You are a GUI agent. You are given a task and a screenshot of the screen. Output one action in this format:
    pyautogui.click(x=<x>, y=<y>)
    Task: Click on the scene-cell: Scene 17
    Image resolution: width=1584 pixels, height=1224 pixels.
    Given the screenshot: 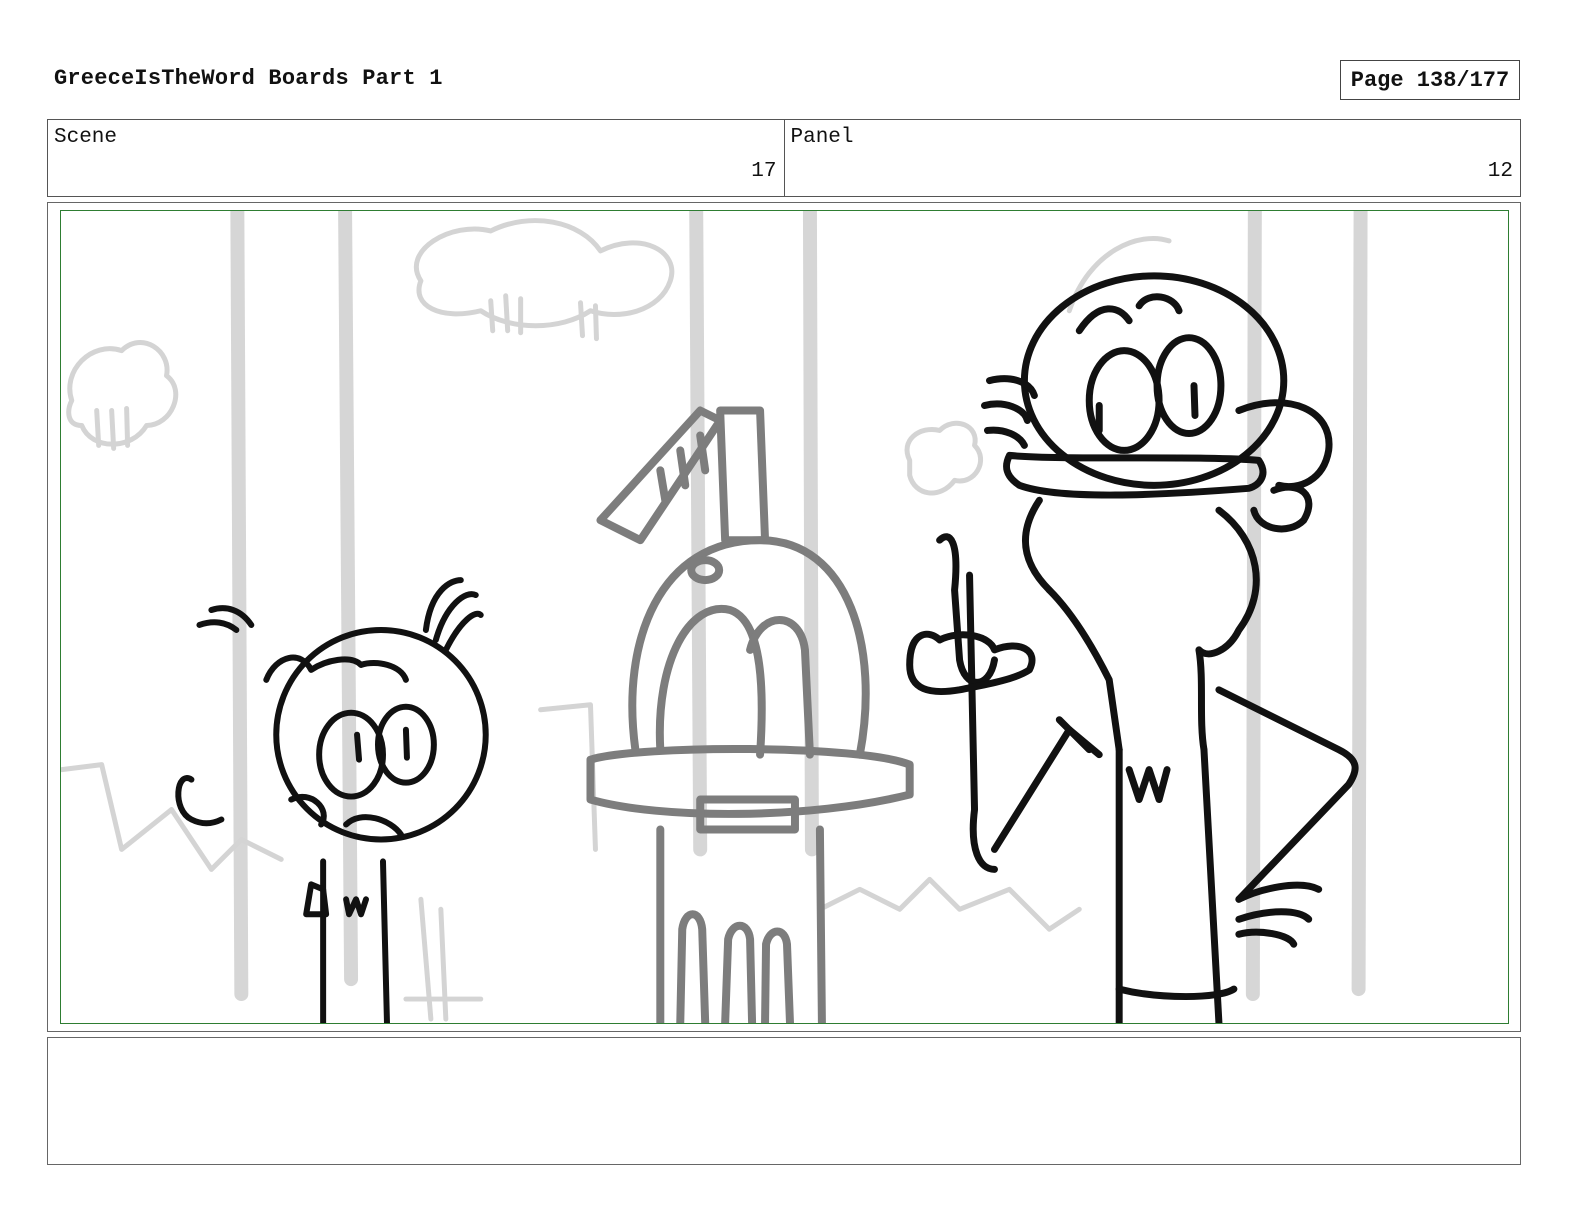 What is the action you would take?
    pyautogui.click(x=416, y=158)
    